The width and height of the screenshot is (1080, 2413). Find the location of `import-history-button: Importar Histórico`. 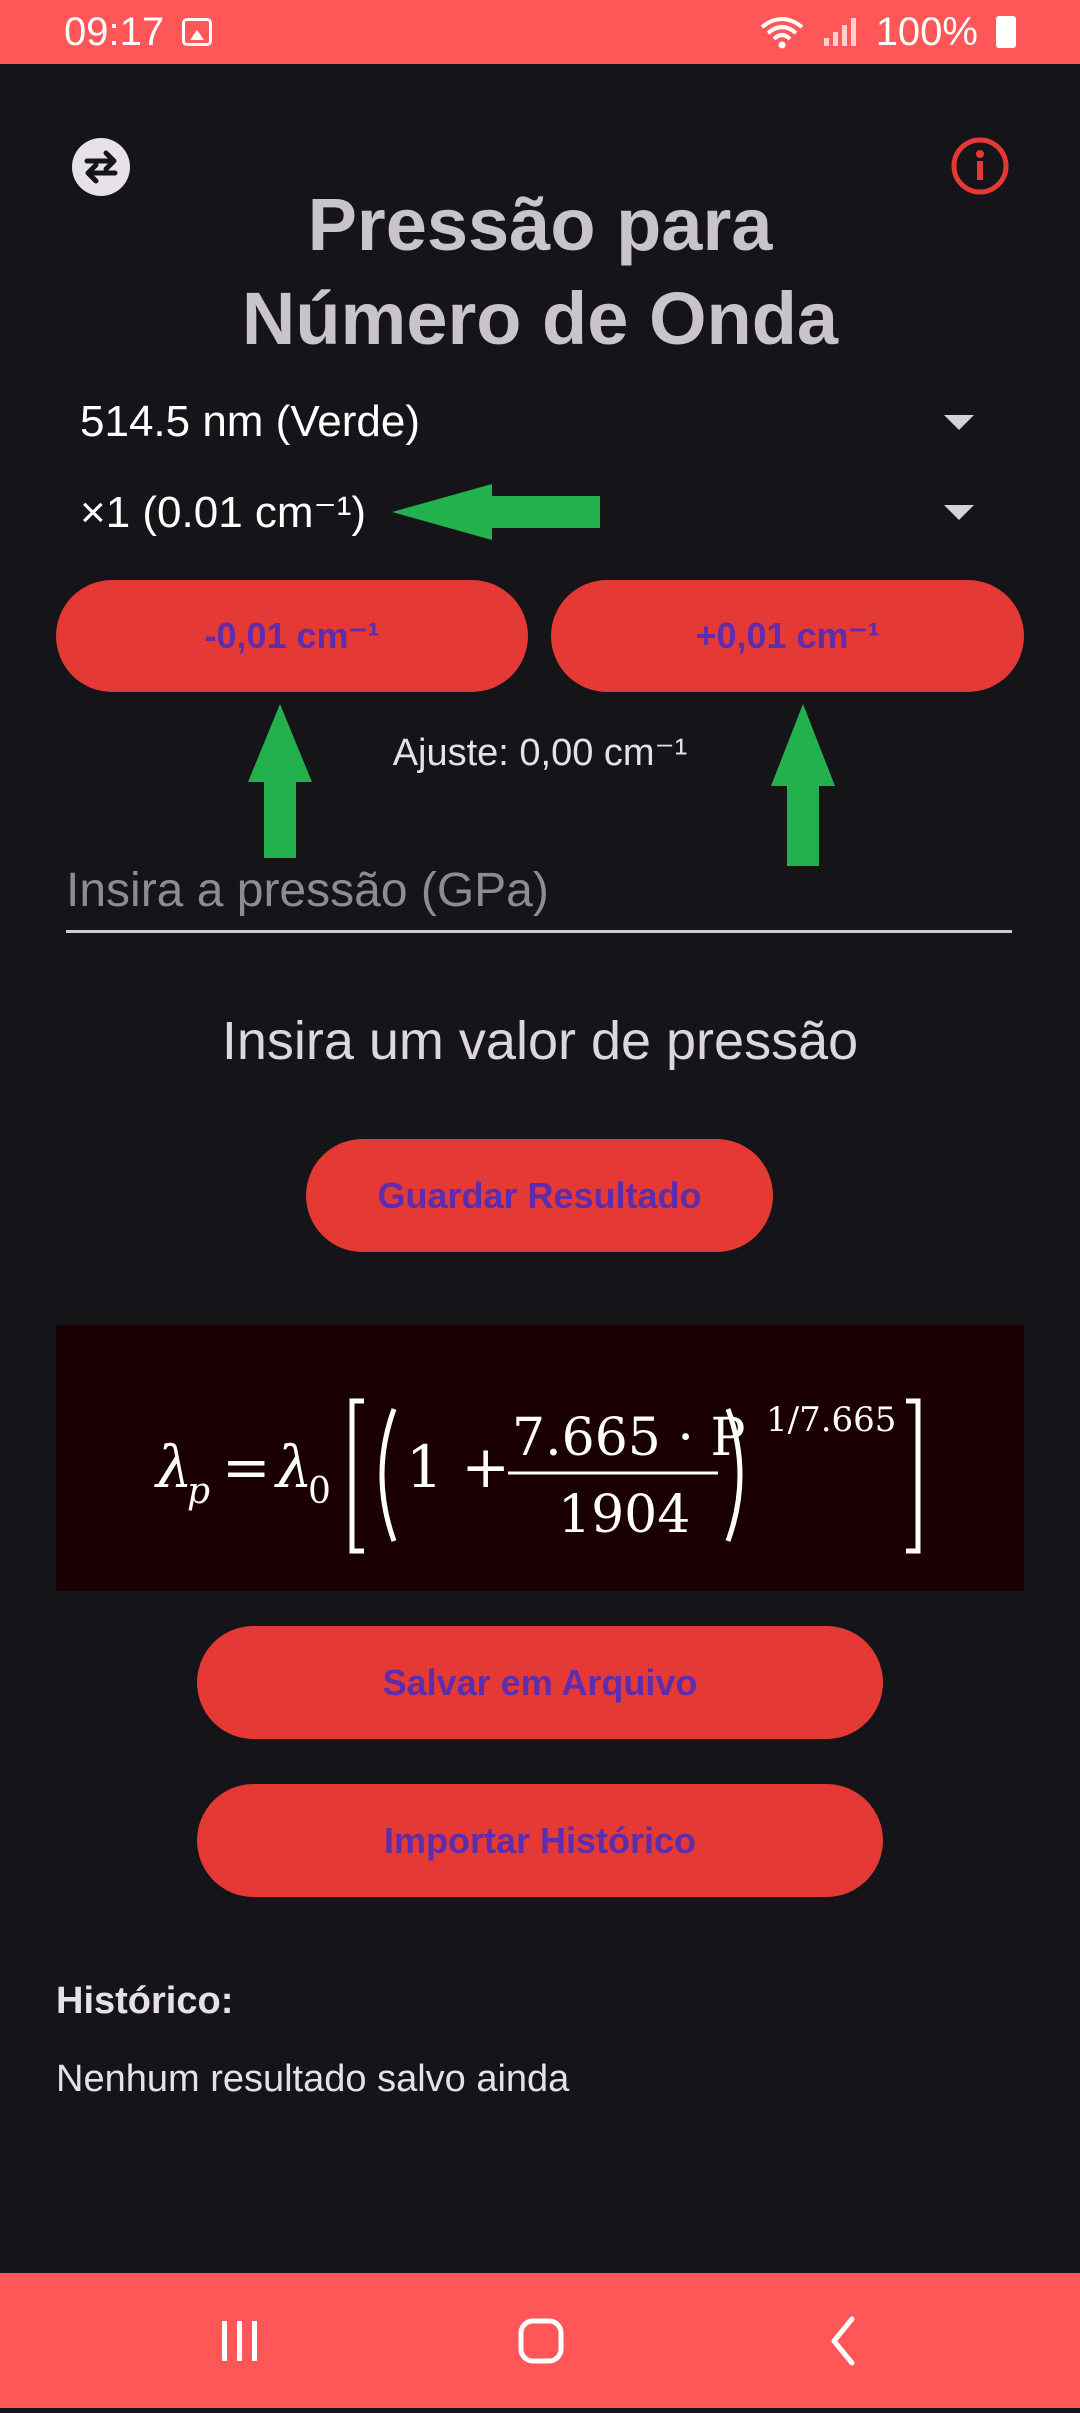

import-history-button: Importar Histórico is located at coordinates (540, 1840).